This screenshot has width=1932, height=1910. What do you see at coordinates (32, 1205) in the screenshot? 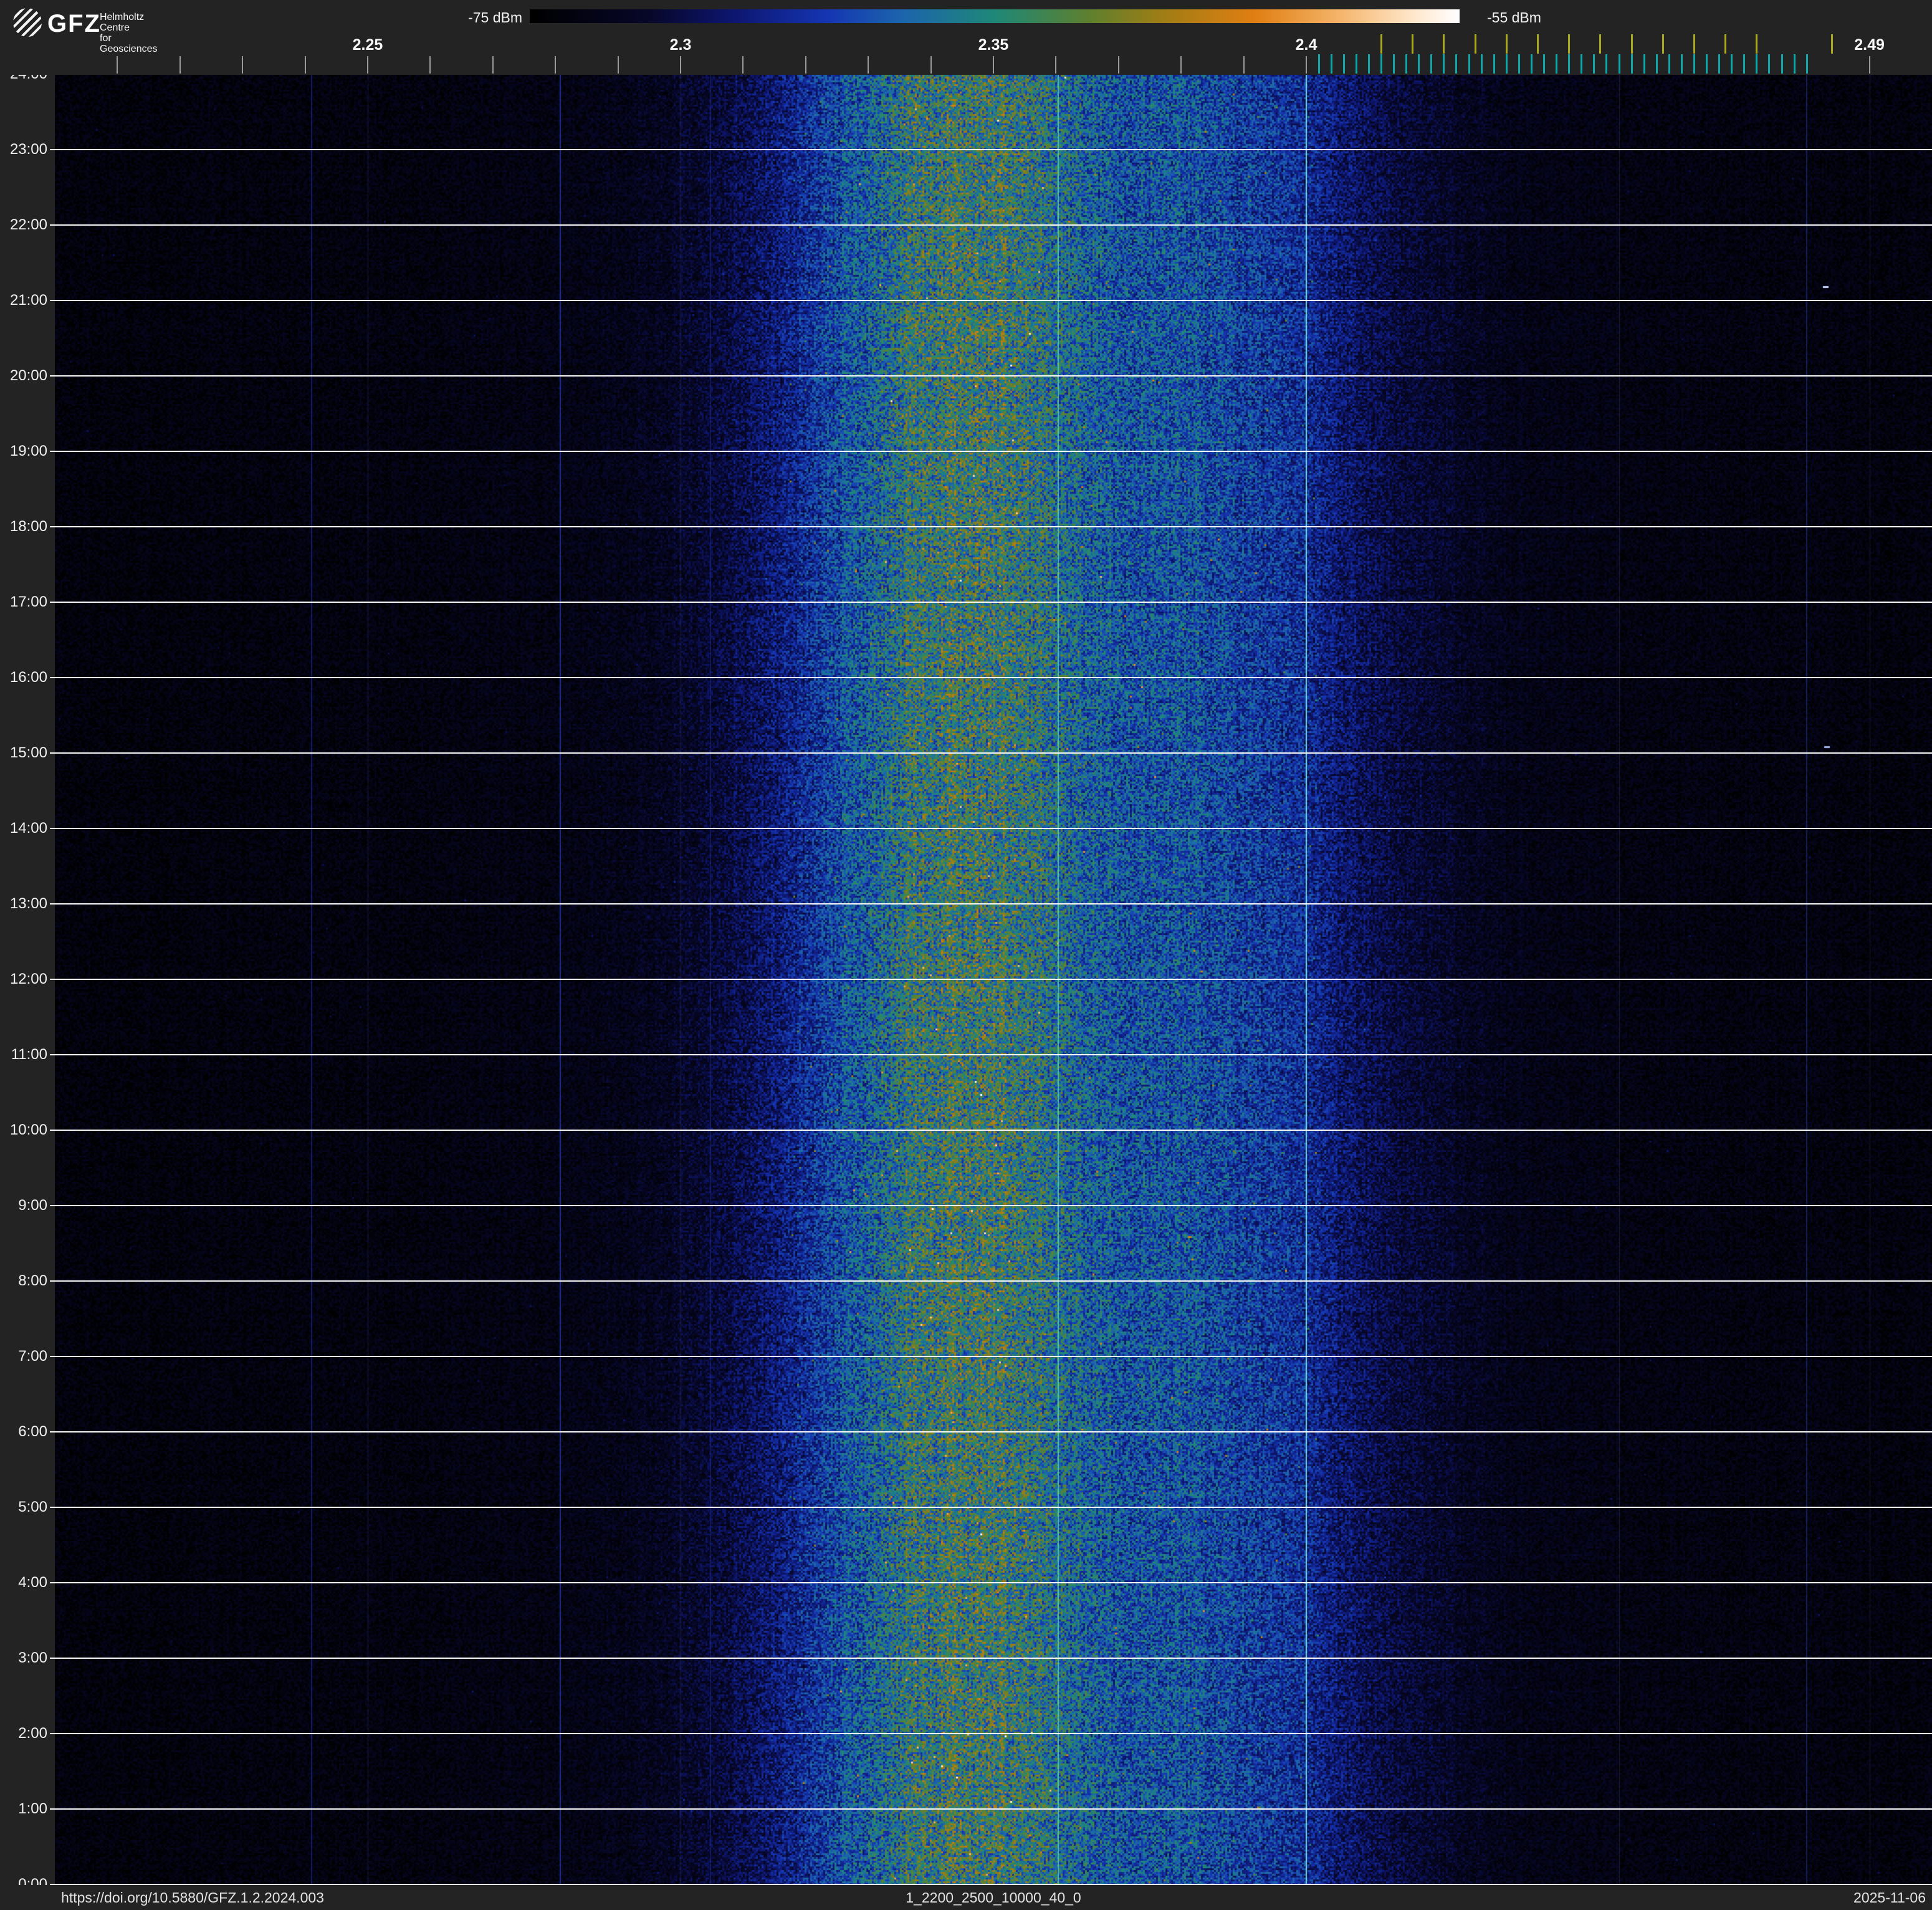
I see `time-axis-label: 9:00` at bounding box center [32, 1205].